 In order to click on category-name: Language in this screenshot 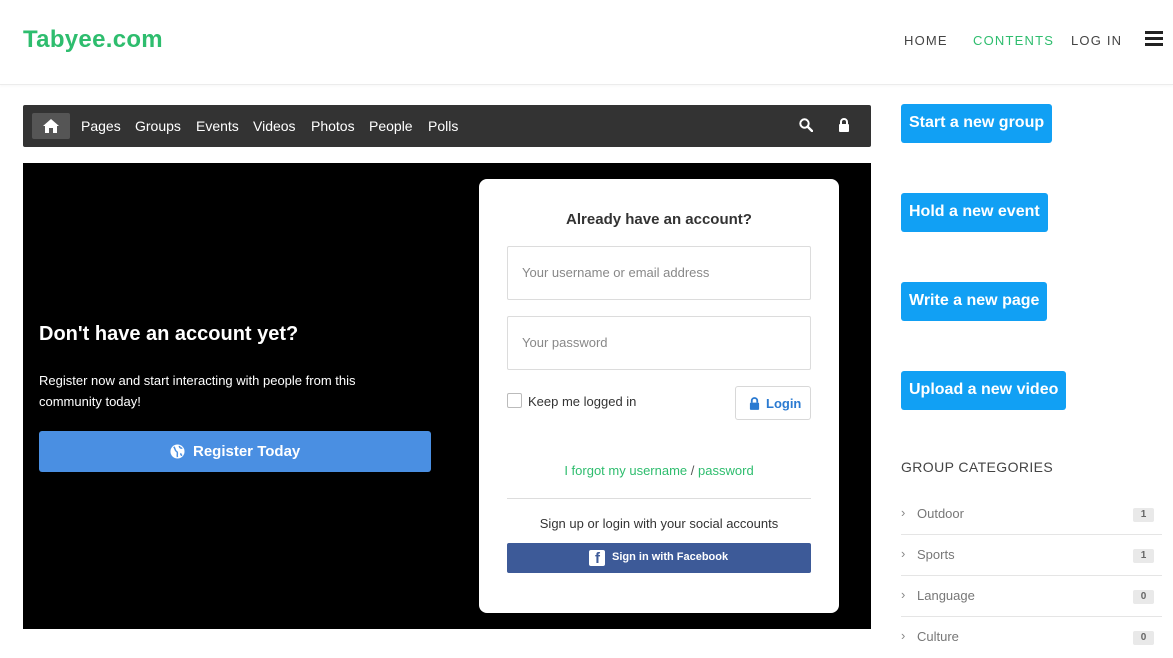, I will do `click(946, 595)`.